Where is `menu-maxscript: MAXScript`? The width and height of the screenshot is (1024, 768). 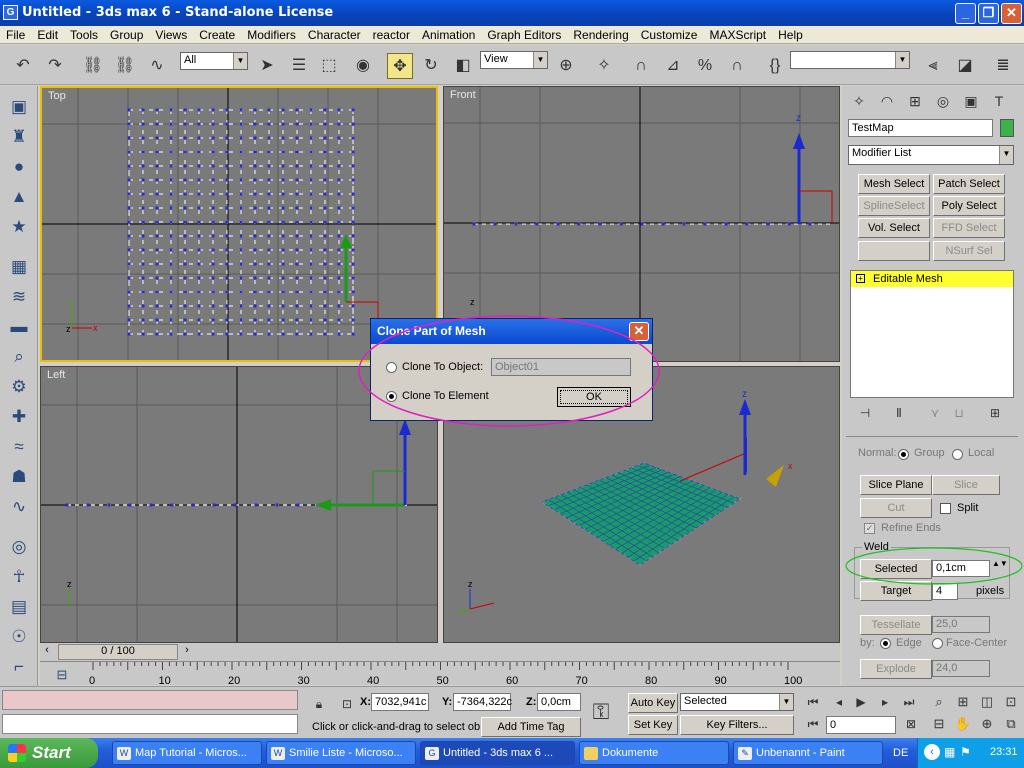
menu-maxscript: MAXScript is located at coordinates (737, 34).